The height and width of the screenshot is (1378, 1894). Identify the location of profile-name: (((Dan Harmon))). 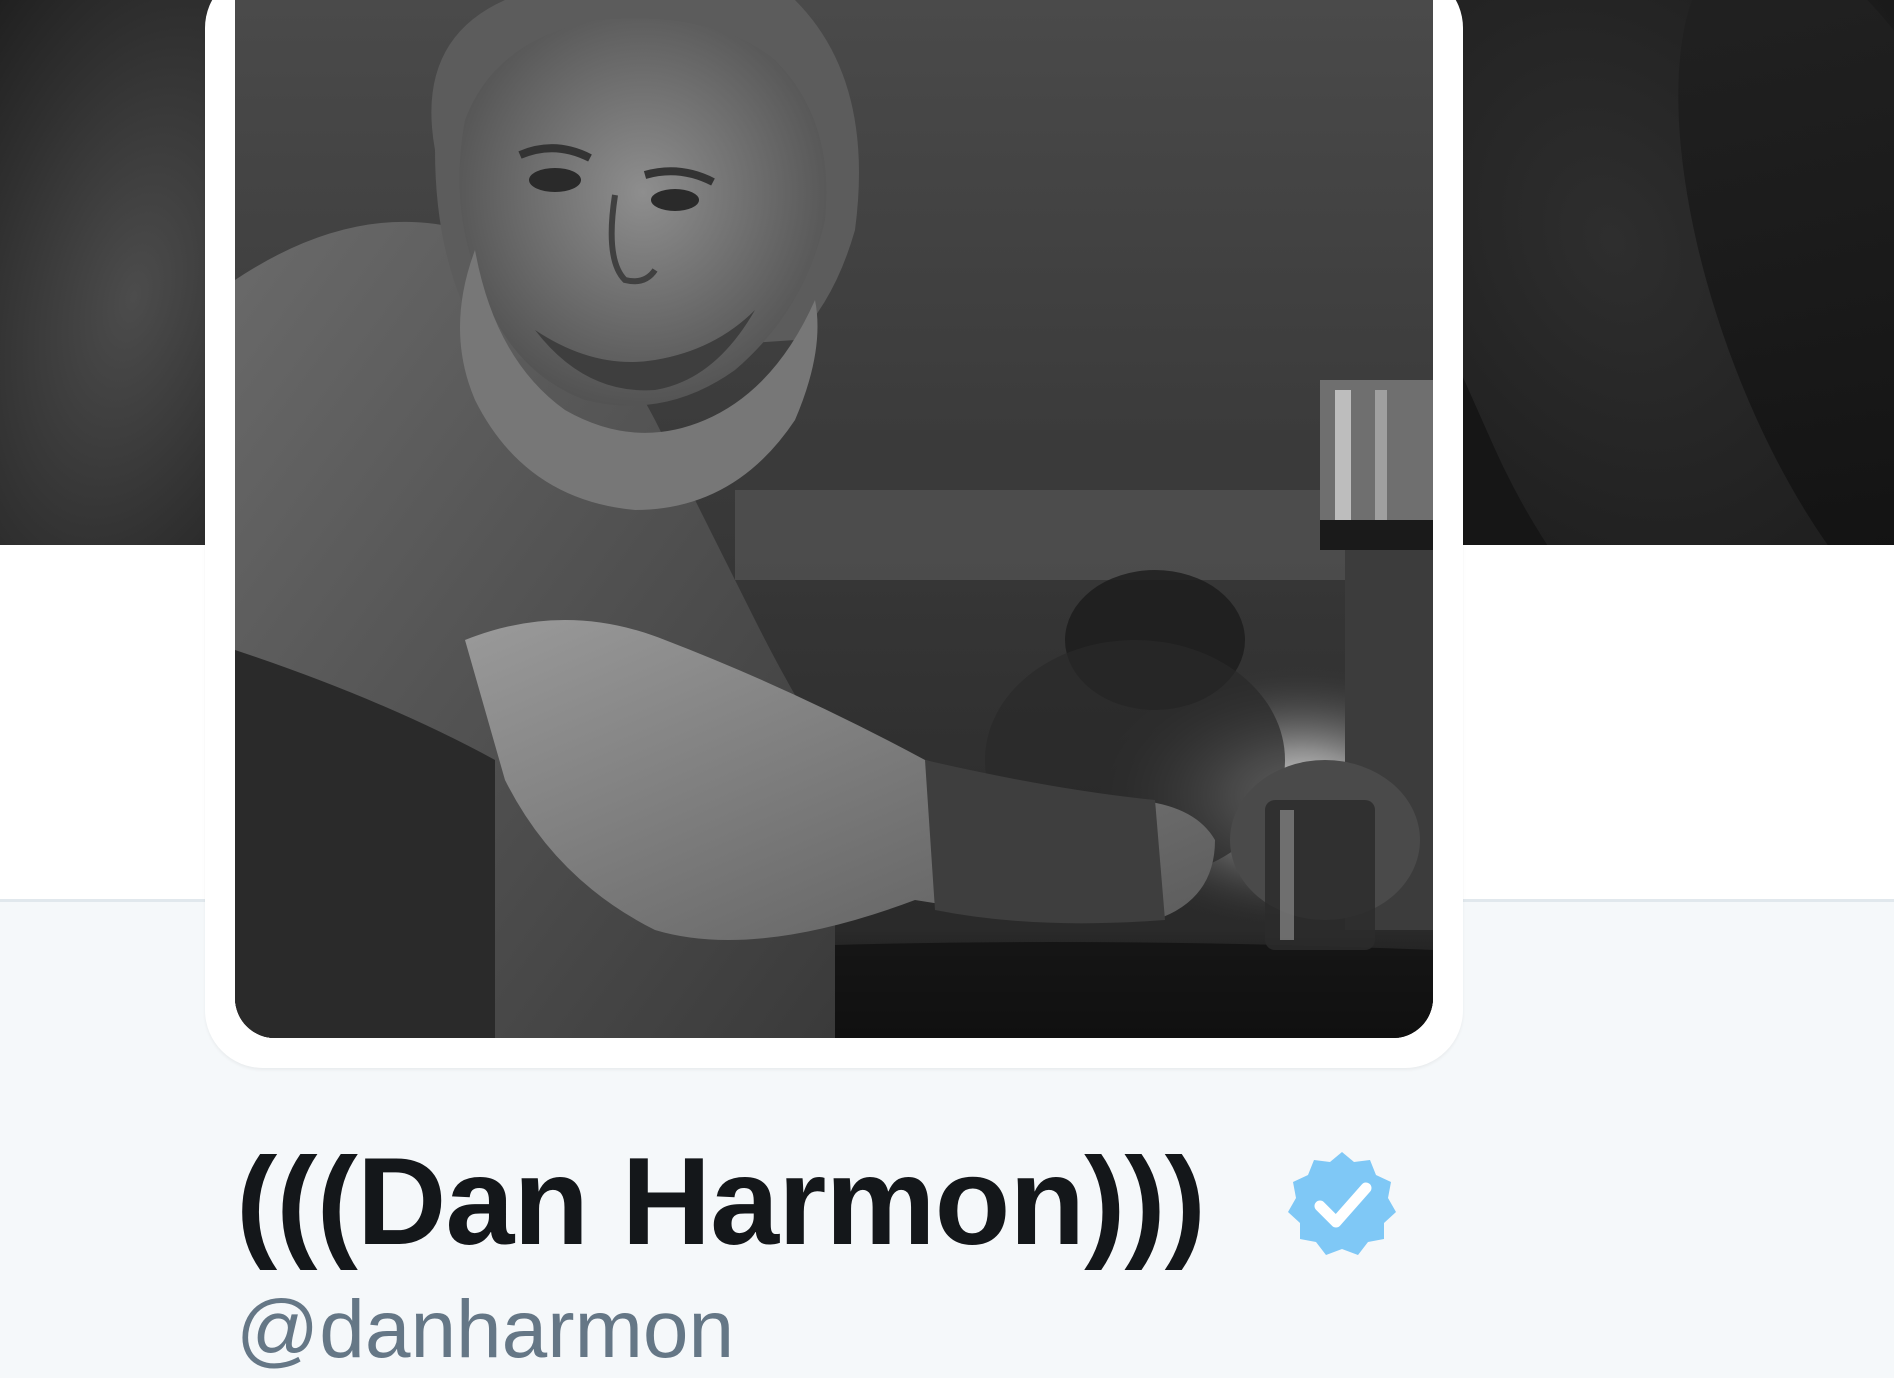
(721, 1202).